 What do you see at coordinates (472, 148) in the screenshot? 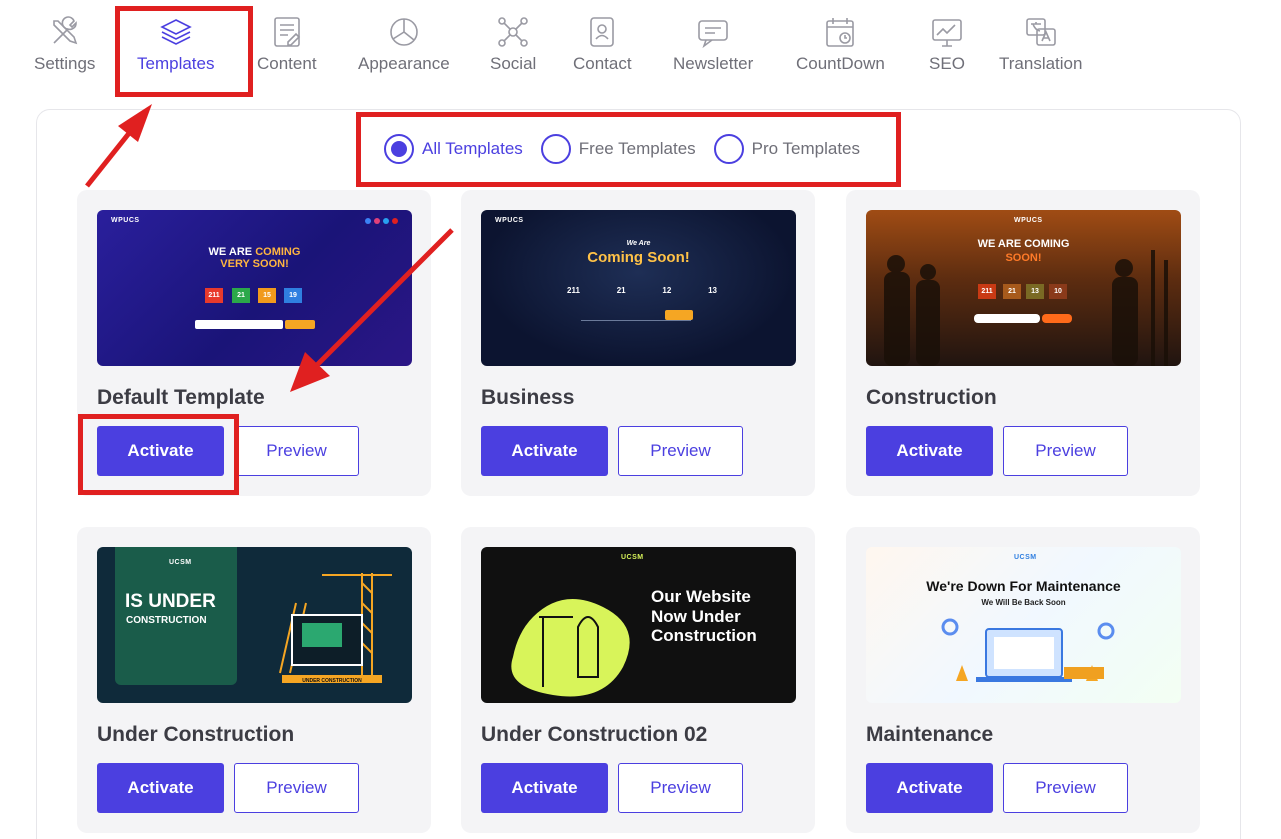
I see `radio-label: All Templates` at bounding box center [472, 148].